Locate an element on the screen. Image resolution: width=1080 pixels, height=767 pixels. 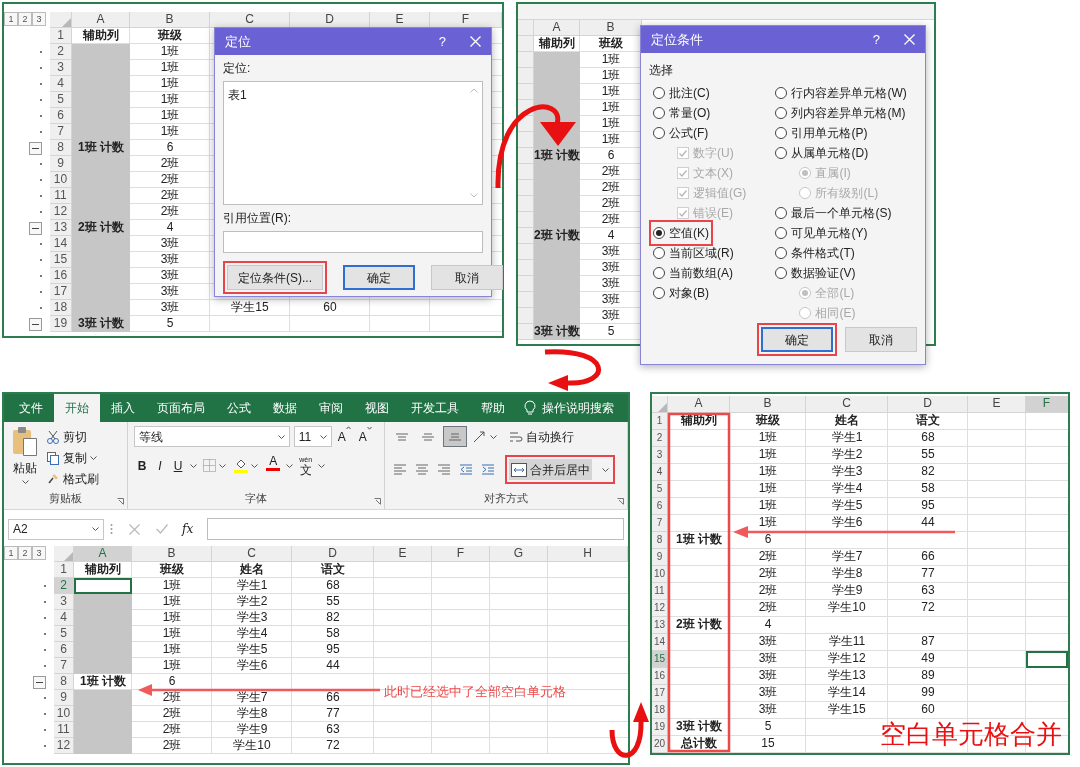
wrap-text-button: 自动换行 is located at coordinates (541, 436).